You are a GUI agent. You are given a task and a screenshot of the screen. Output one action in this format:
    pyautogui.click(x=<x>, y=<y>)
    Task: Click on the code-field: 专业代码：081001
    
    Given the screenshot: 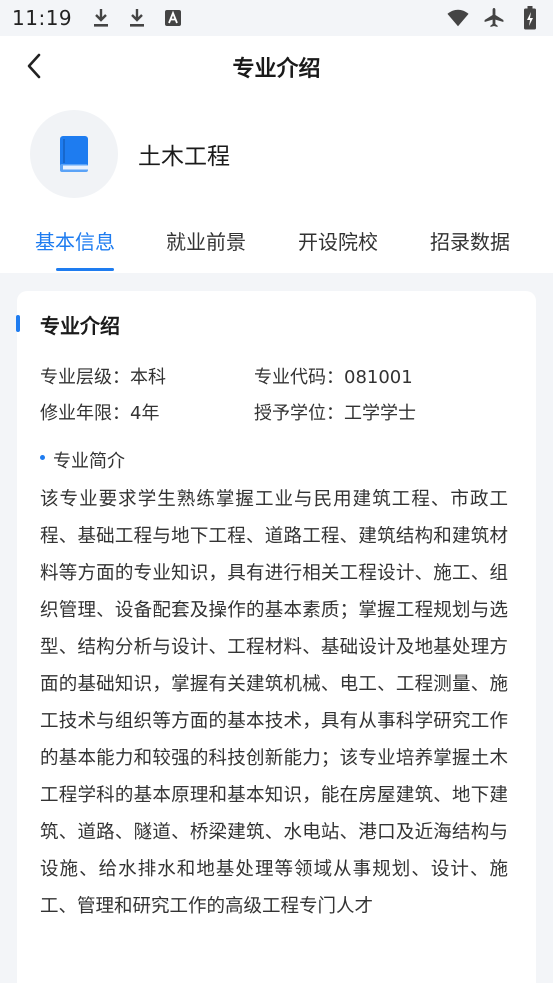 What is the action you would take?
    pyautogui.click(x=333, y=376)
    